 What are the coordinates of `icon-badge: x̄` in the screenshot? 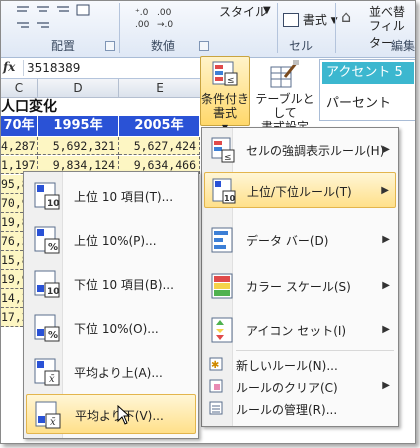 It's located at (53, 422).